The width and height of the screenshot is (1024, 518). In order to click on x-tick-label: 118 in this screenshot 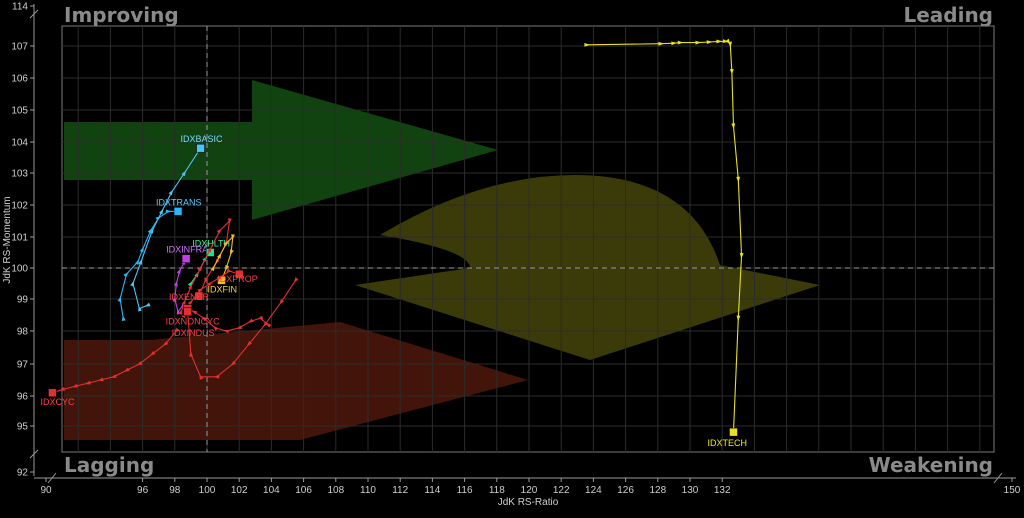, I will do `click(497, 490)`.